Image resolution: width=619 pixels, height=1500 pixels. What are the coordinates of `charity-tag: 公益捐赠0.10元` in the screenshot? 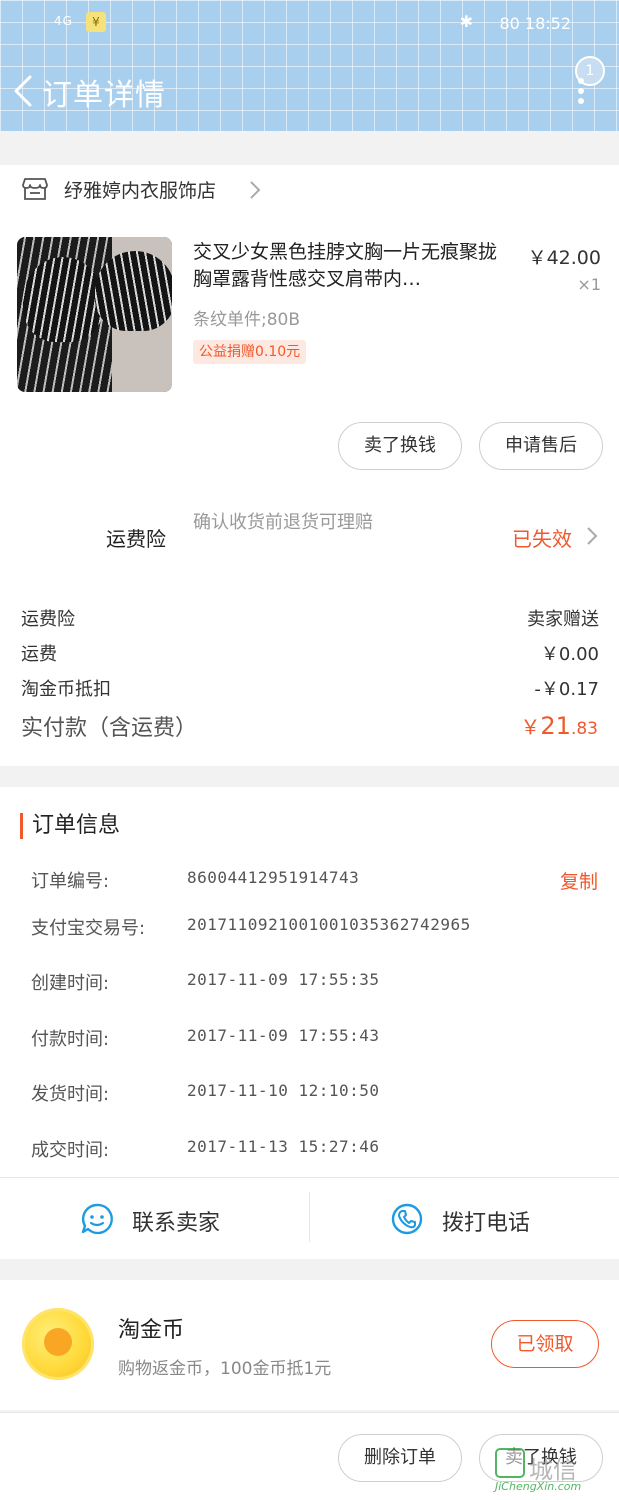 It's located at (250, 352).